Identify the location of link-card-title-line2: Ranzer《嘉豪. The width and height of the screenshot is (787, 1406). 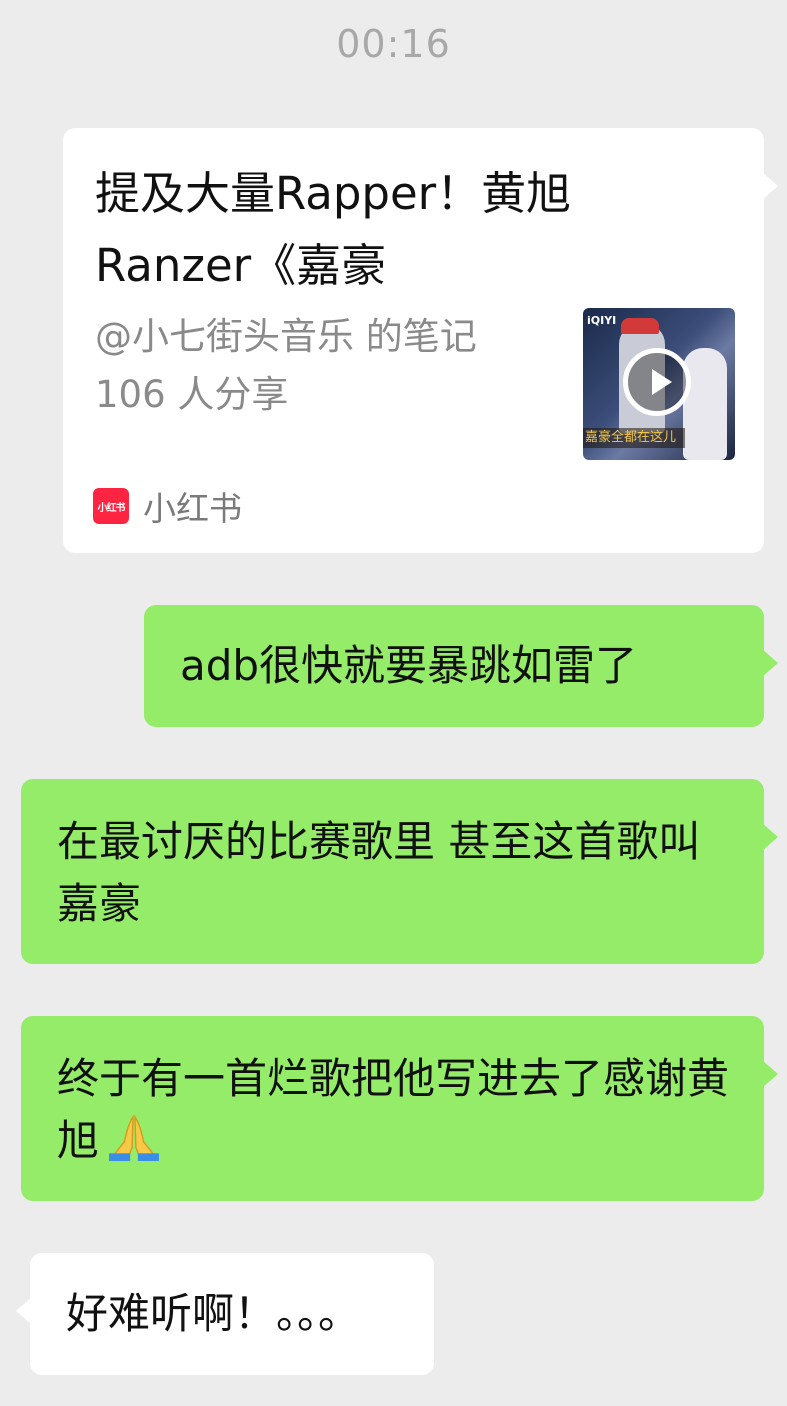
(241, 265).